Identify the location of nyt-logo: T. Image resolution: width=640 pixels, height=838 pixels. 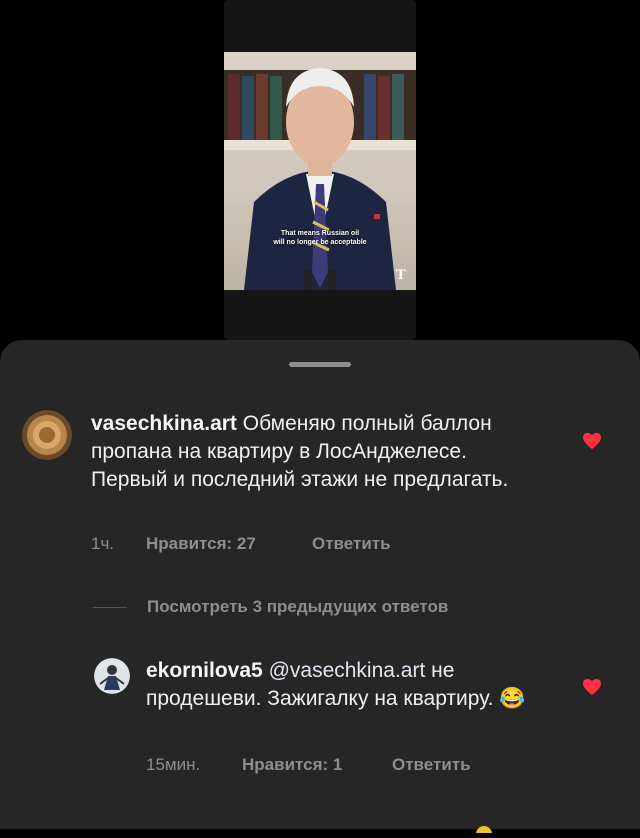
(401, 275).